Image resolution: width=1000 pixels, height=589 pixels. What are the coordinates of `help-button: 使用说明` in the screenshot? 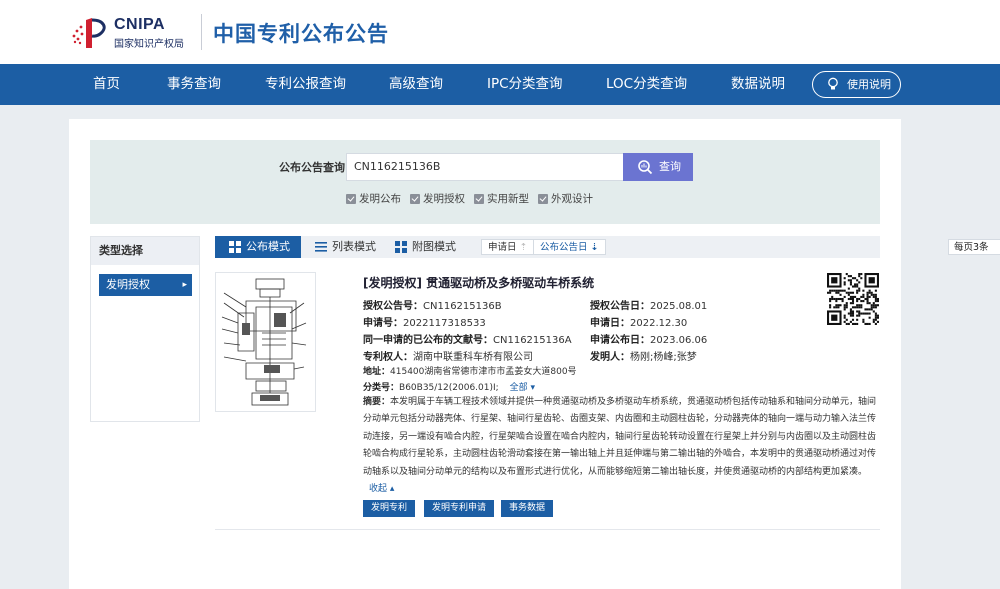 It's located at (856, 84).